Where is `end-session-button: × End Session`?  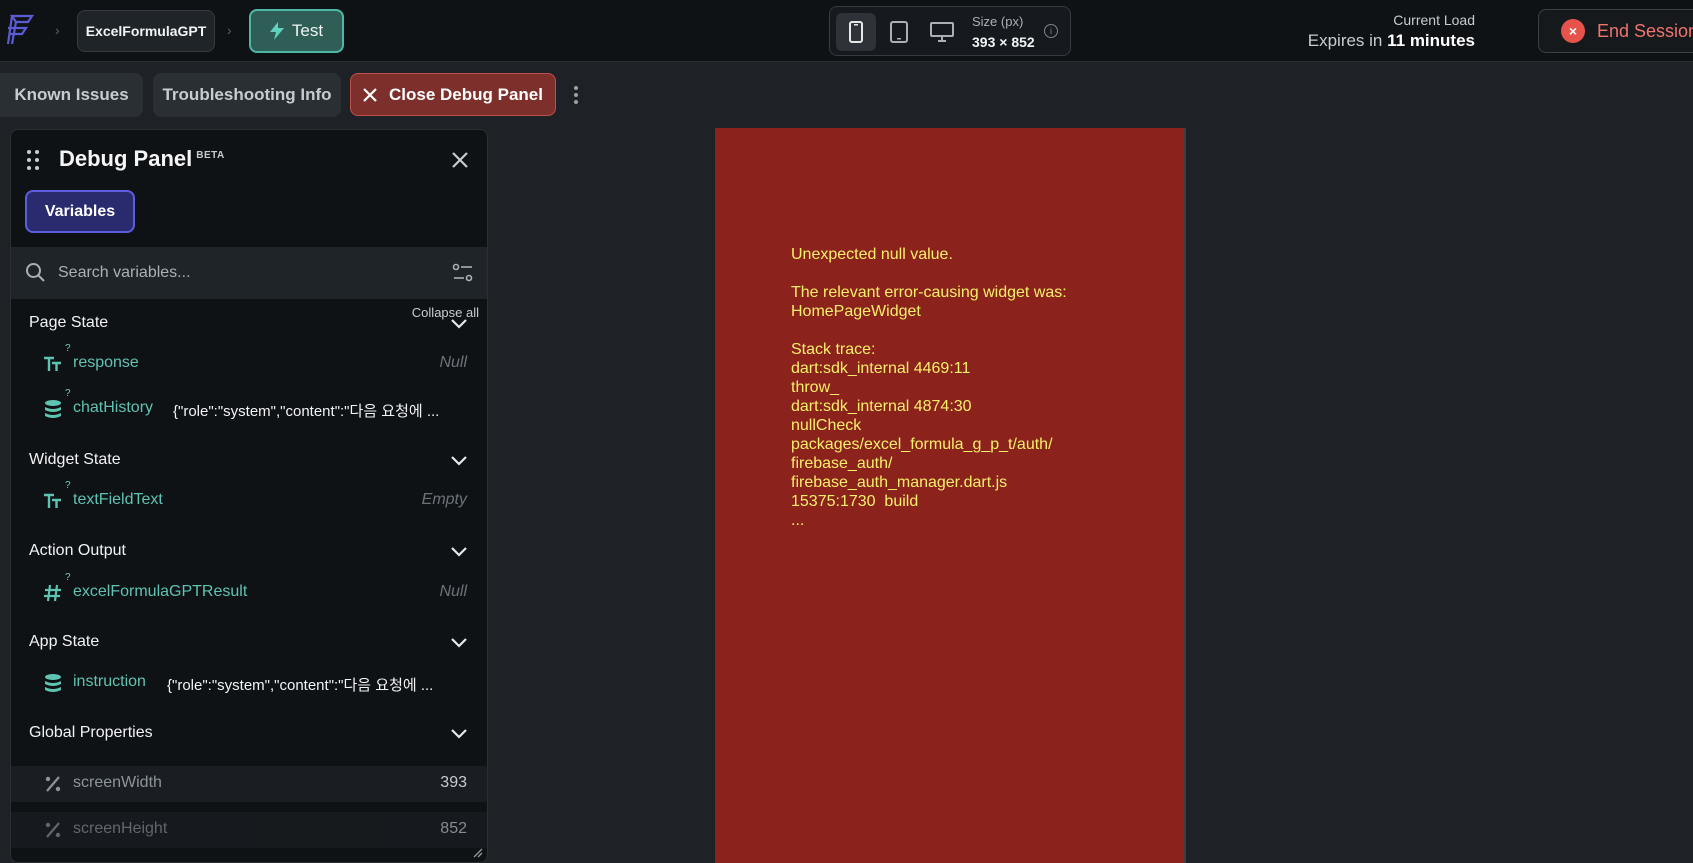 end-session-button: × End Session is located at coordinates (1615, 31).